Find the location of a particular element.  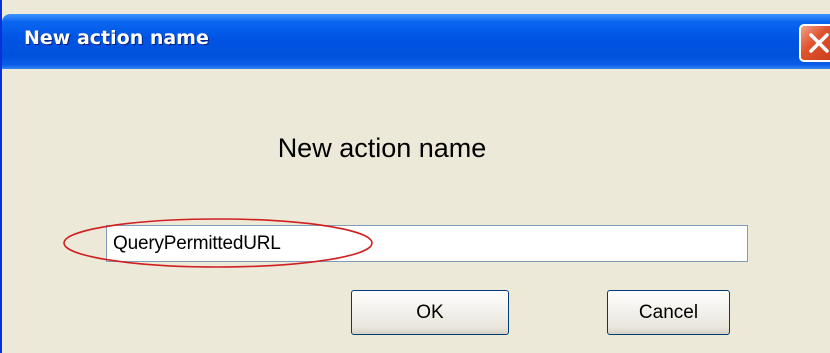

cancel-button: Cancel is located at coordinates (668, 312).